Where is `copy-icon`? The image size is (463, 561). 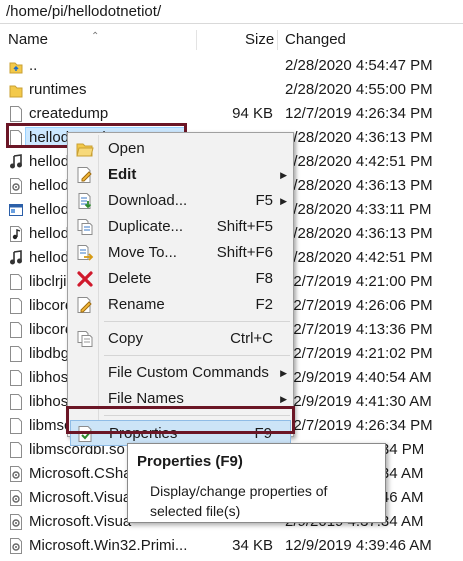
copy-icon is located at coordinates (85, 339).